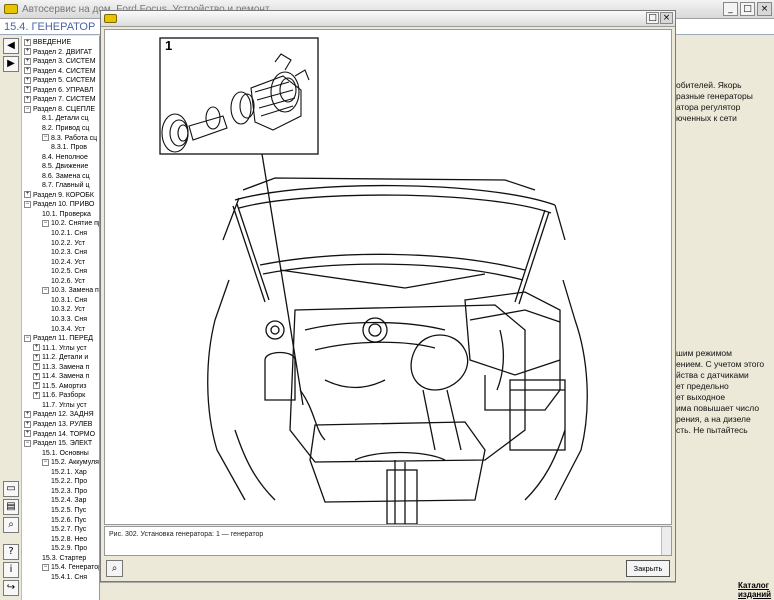  I want to click on tree-item: 10.1. Проверка, so click(66, 215).